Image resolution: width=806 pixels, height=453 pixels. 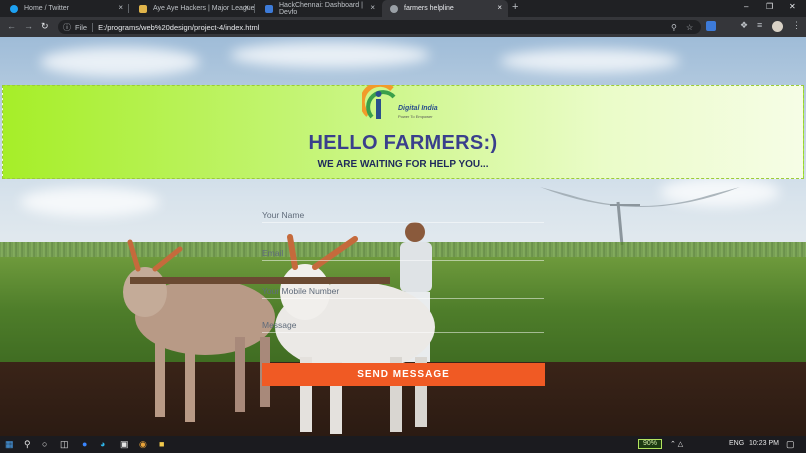 I want to click on tab-label: Aye Aye Hackers | Major League, so click(x=204, y=8).